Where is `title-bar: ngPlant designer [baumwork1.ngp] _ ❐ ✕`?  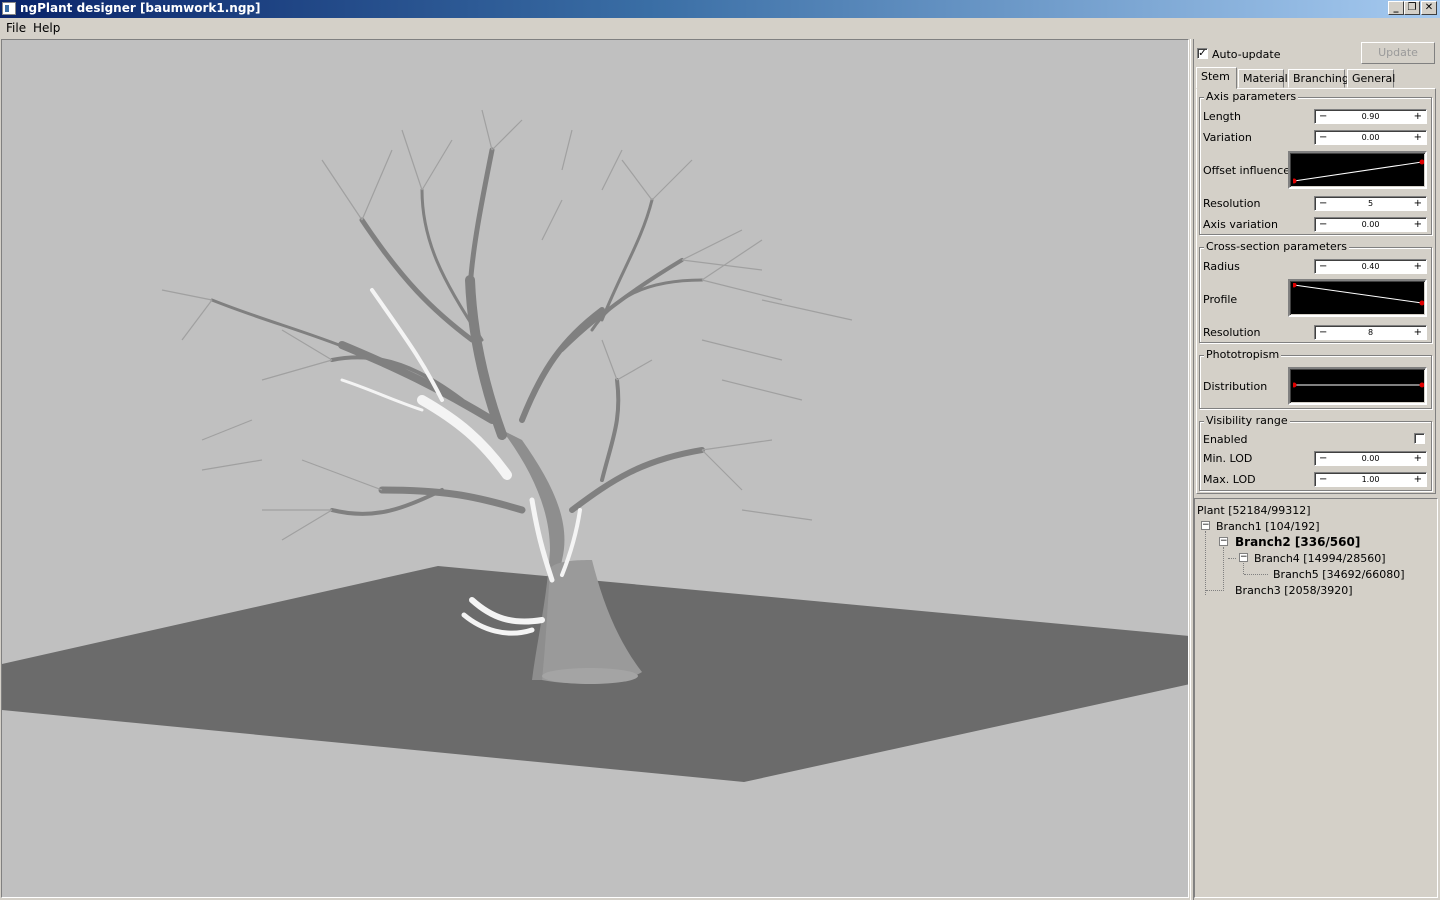 title-bar: ngPlant designer [baumwork1.ngp] _ ❐ ✕ is located at coordinates (720, 9).